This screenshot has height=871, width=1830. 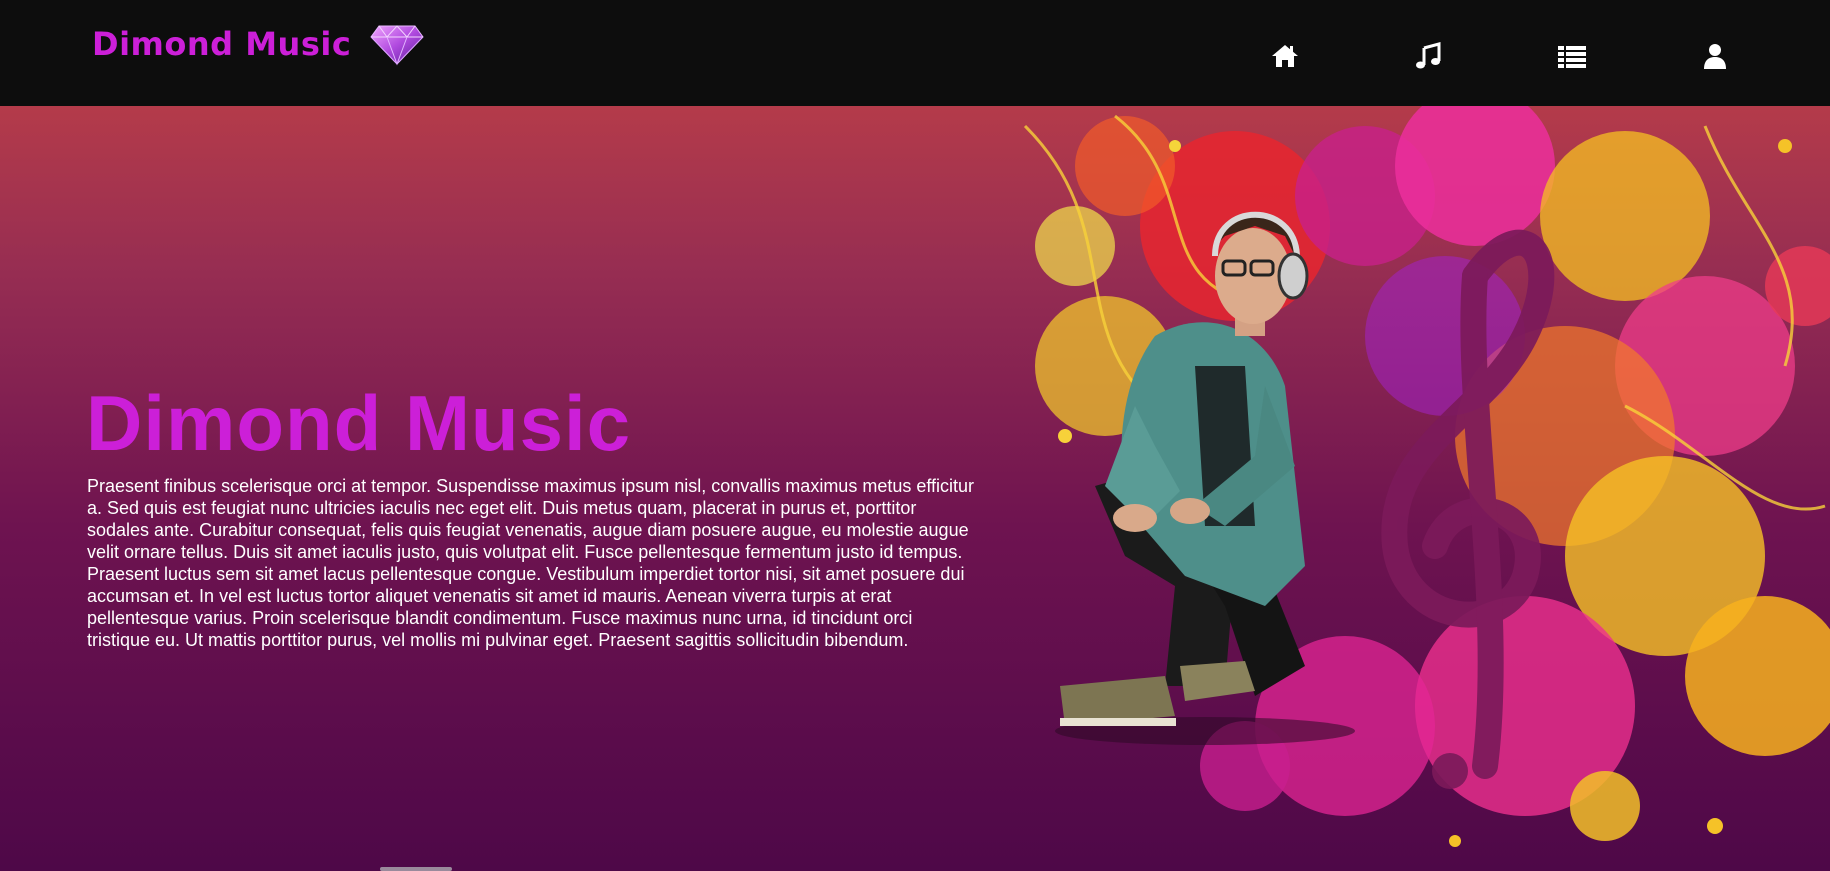 I want to click on nav-list, so click(x=1572, y=56).